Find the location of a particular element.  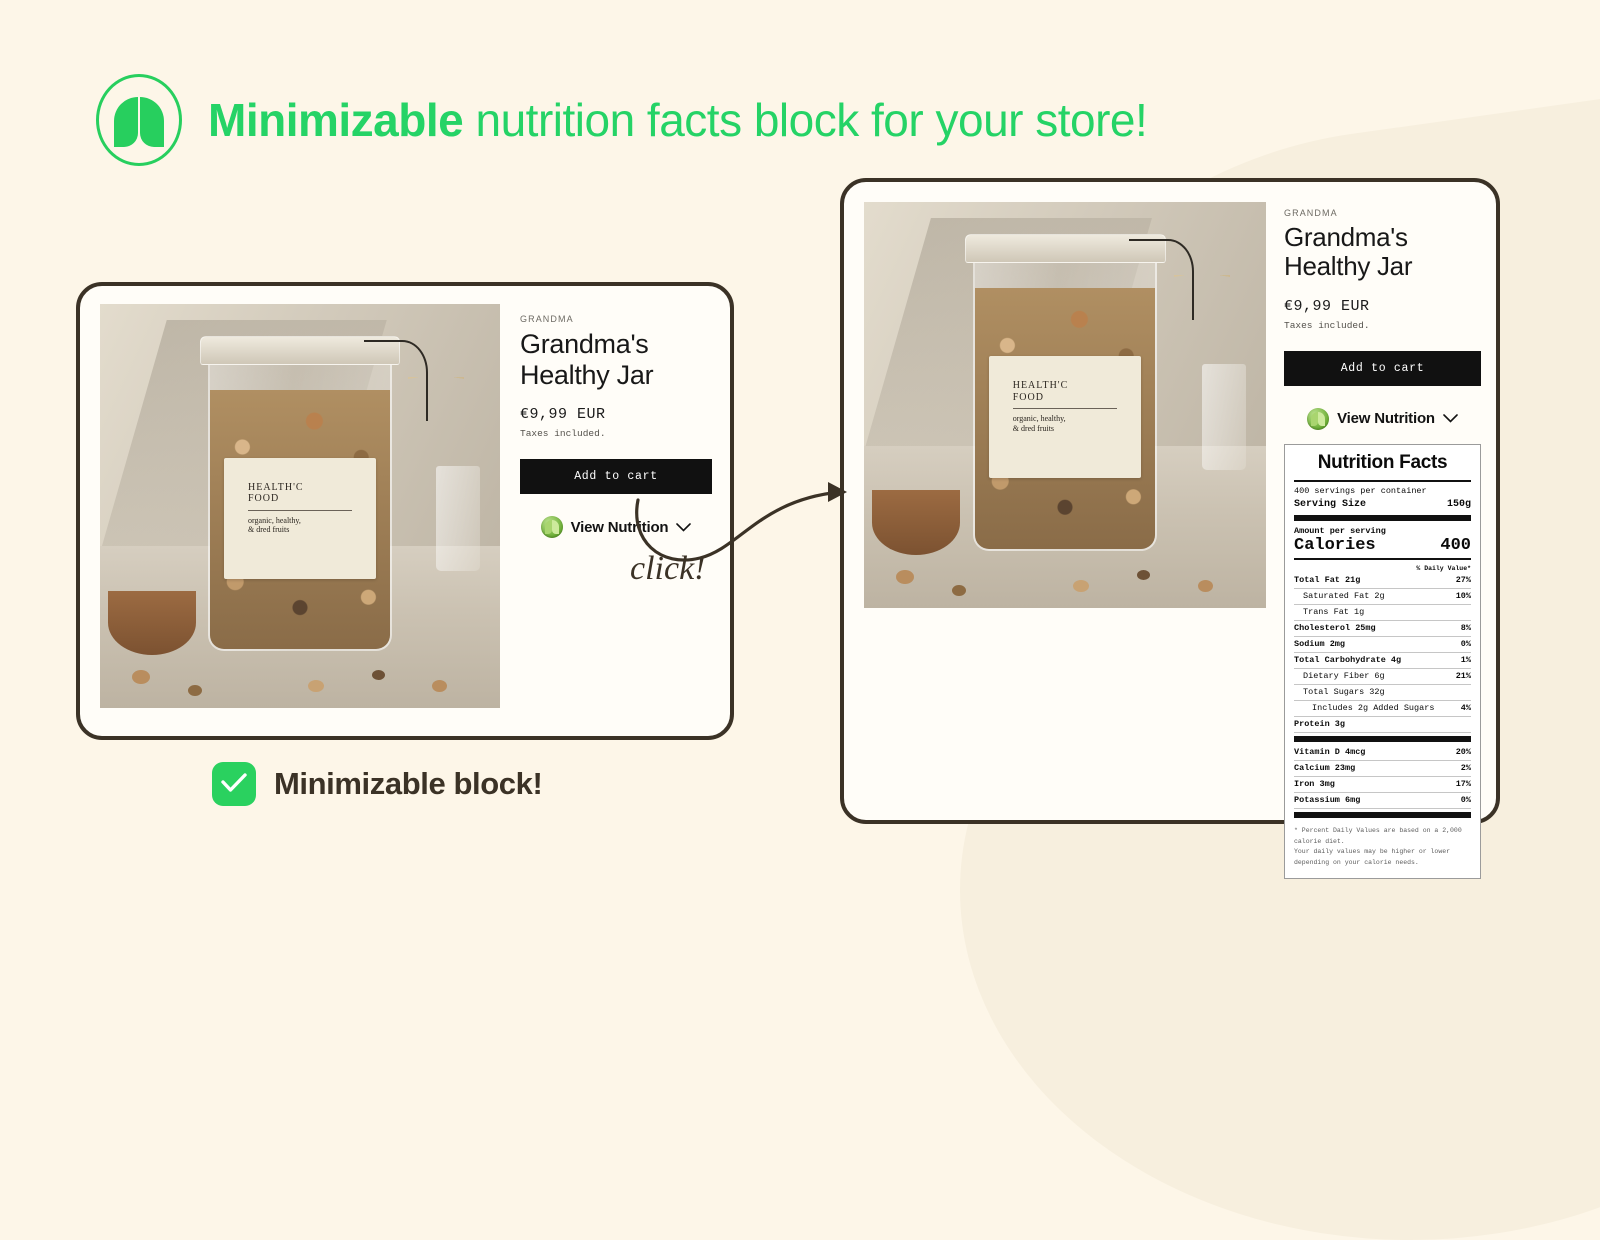

nutrition-row: Total Fat 21g 27% is located at coordinates (1382, 581).